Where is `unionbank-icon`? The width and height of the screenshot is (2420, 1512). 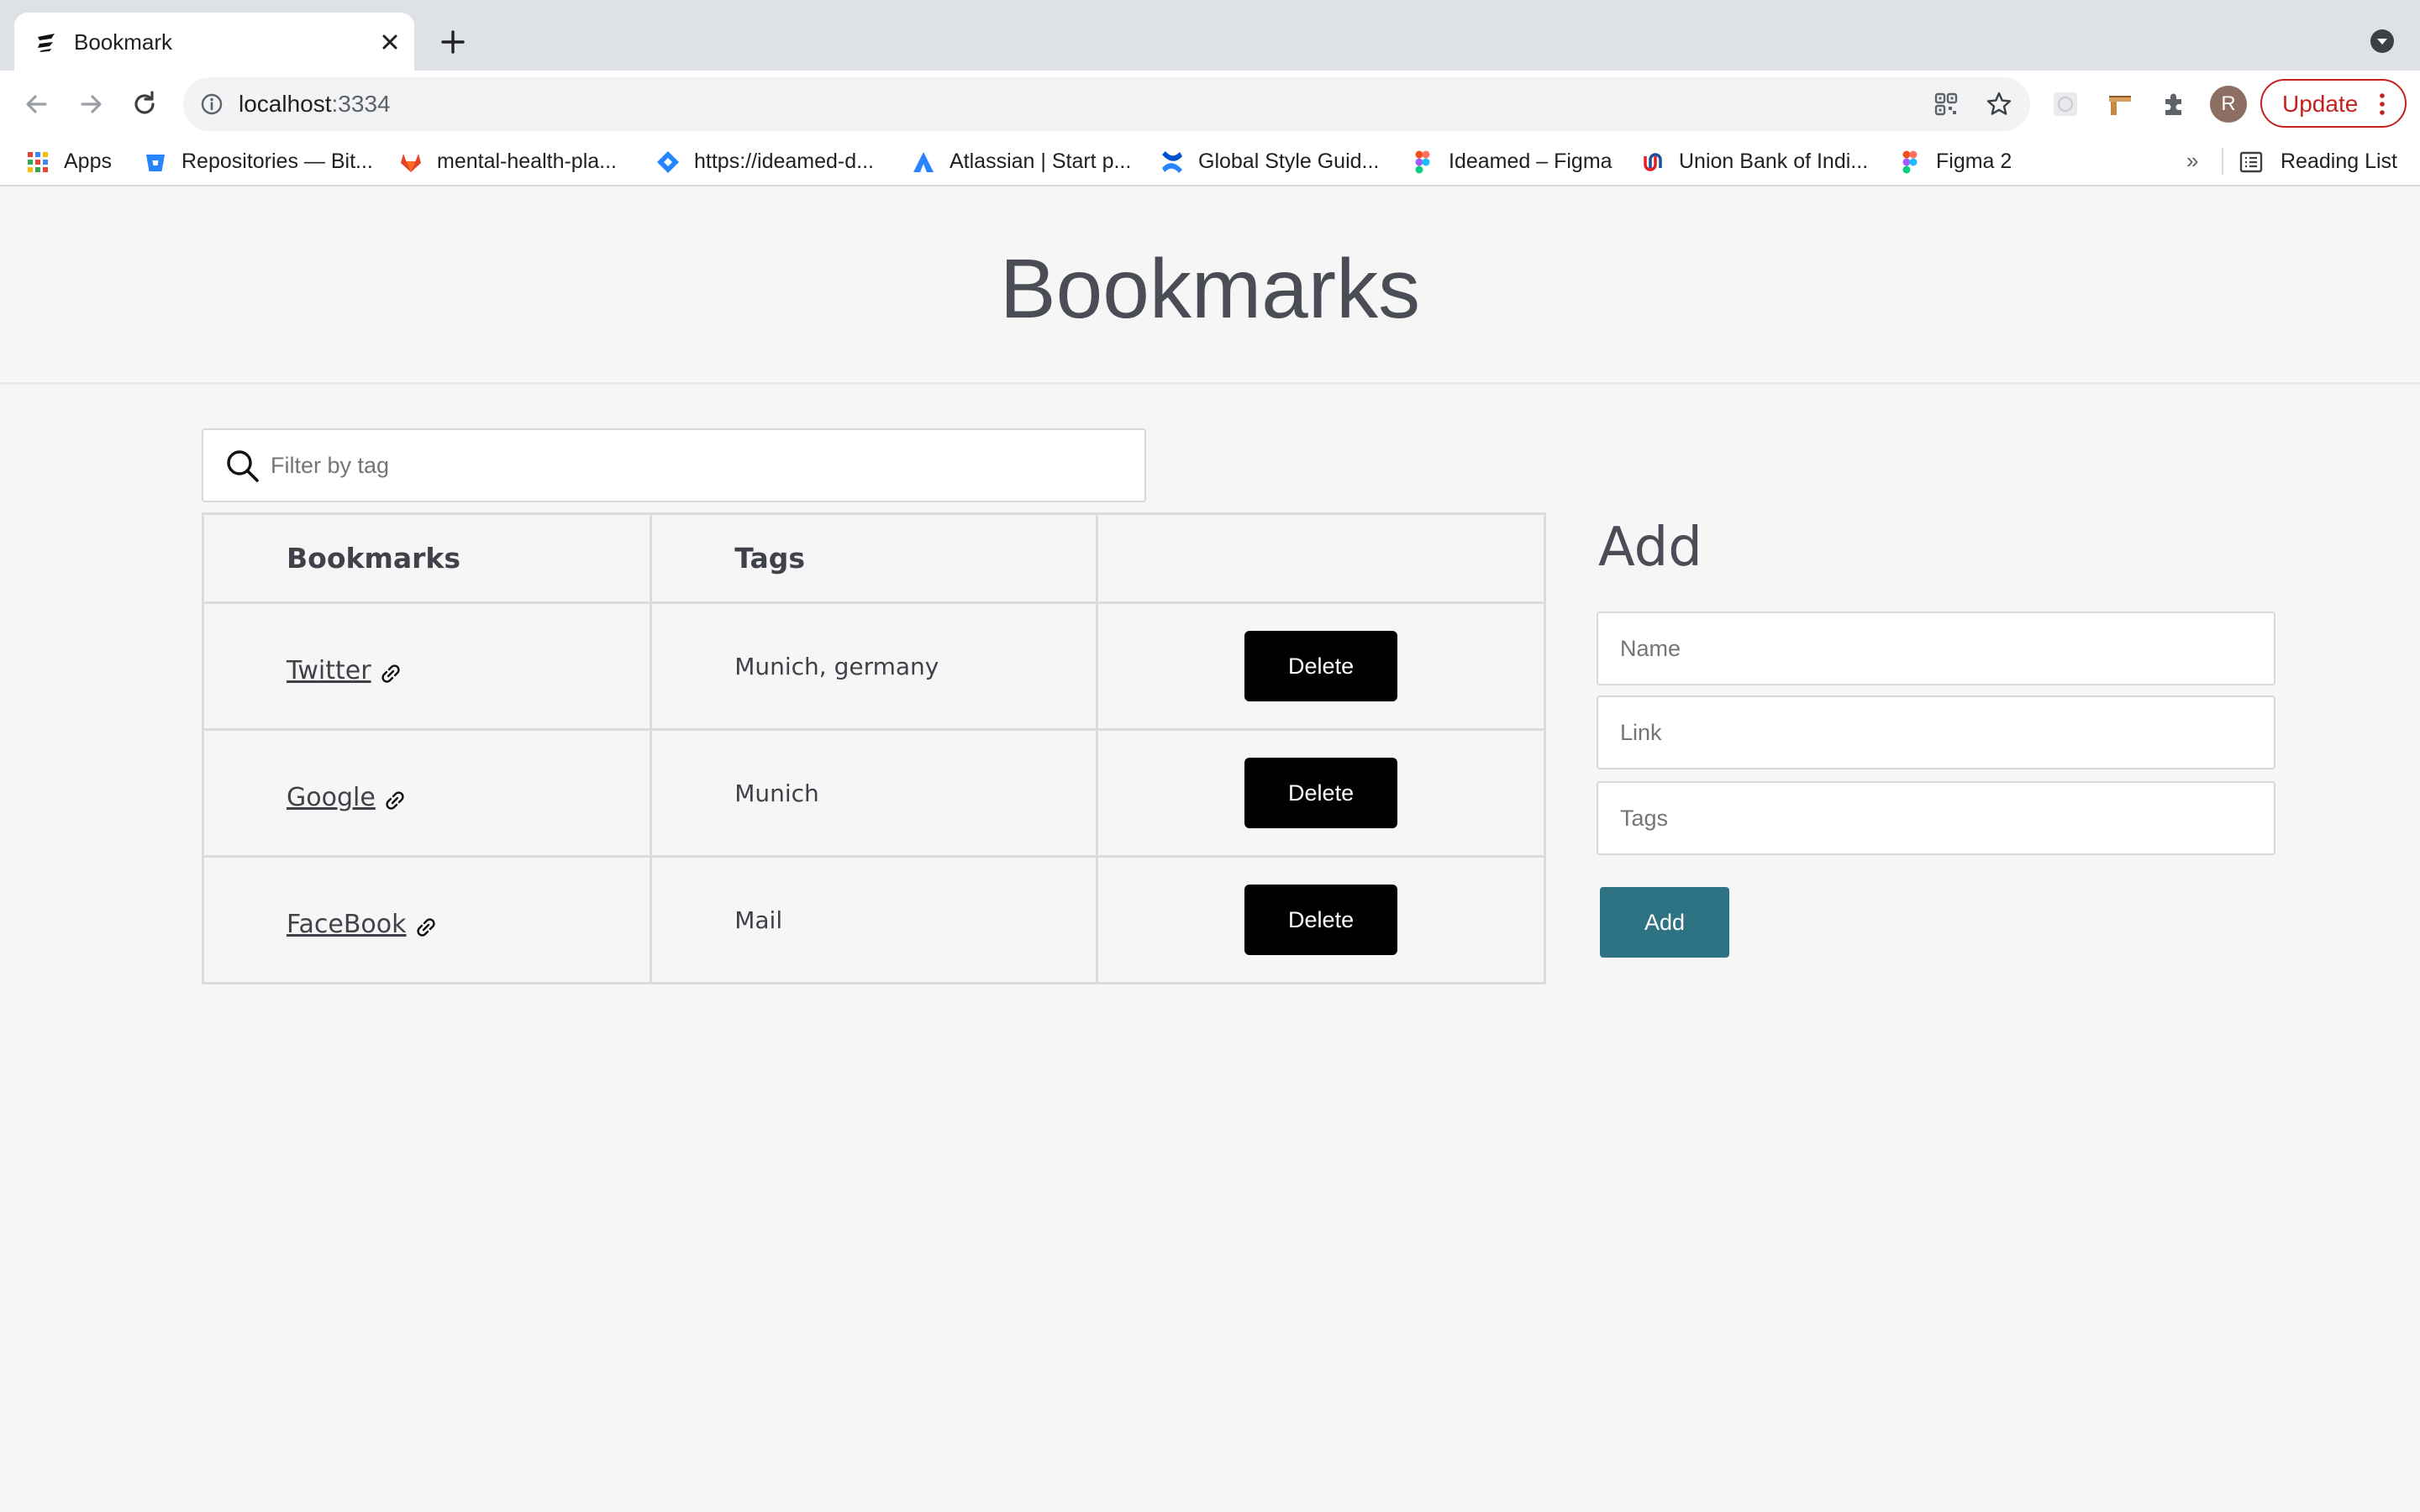 unionbank-icon is located at coordinates (1653, 162).